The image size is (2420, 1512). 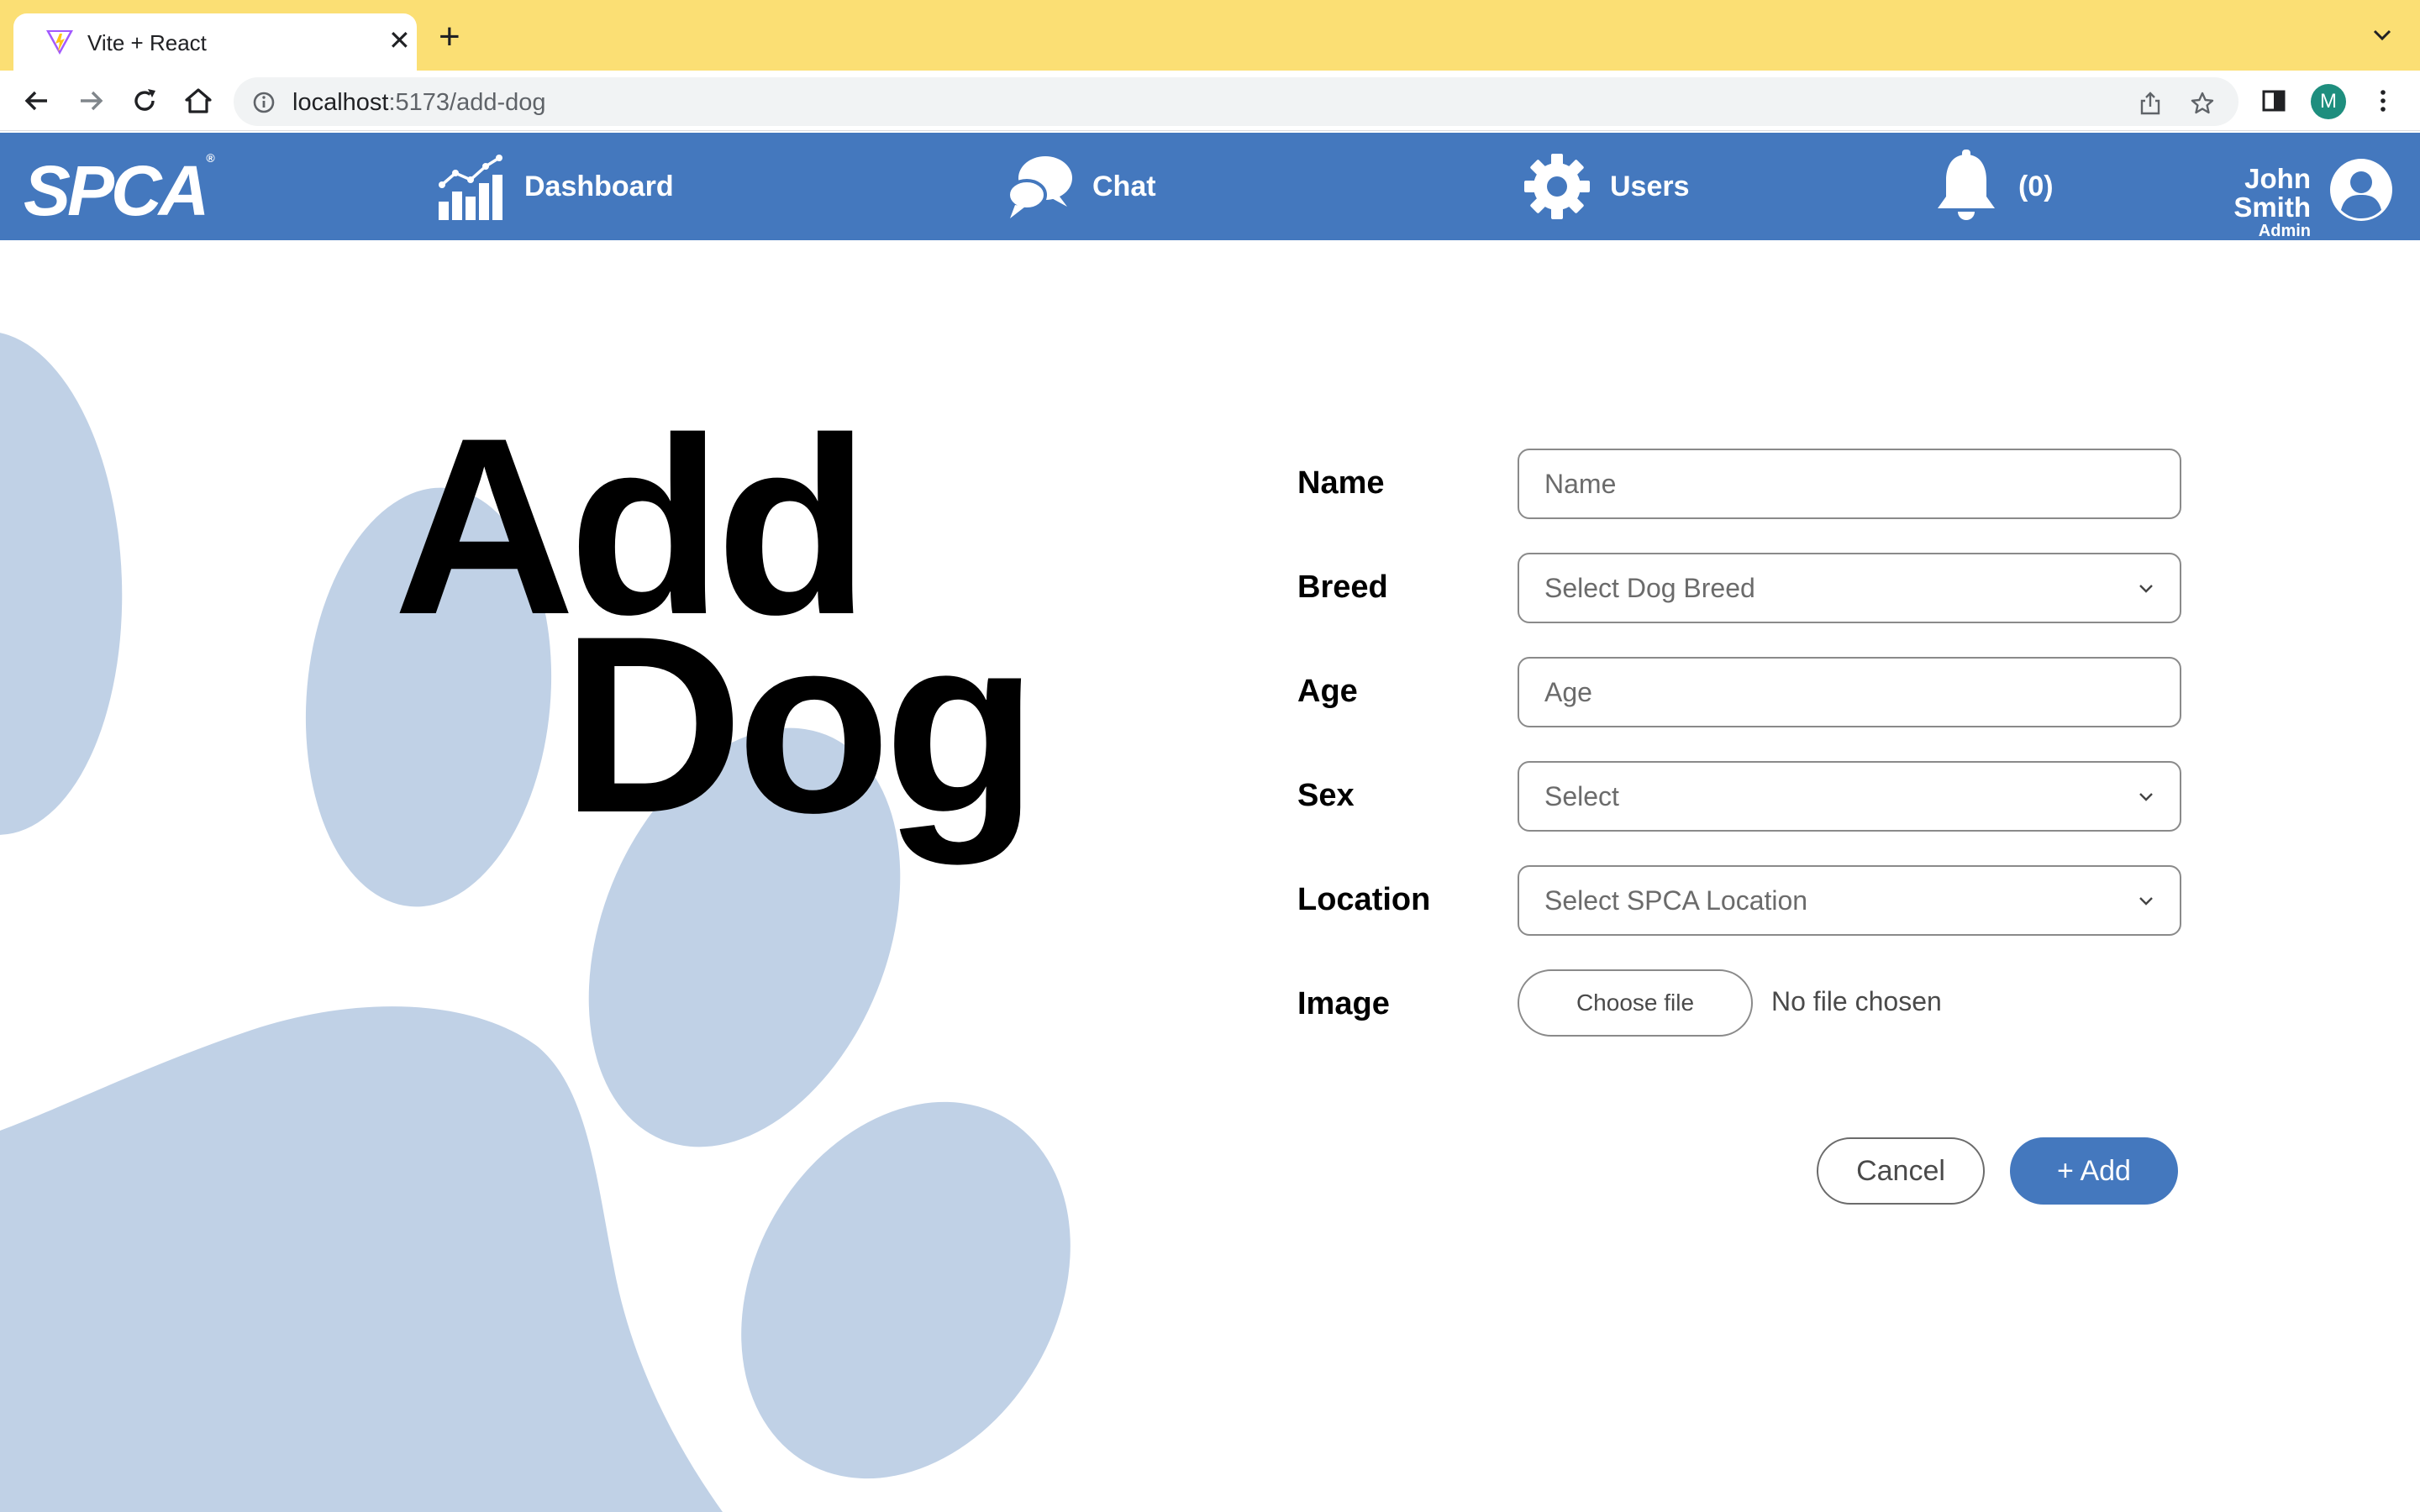 I want to click on sex-row: Sex Select, so click(x=1739, y=796).